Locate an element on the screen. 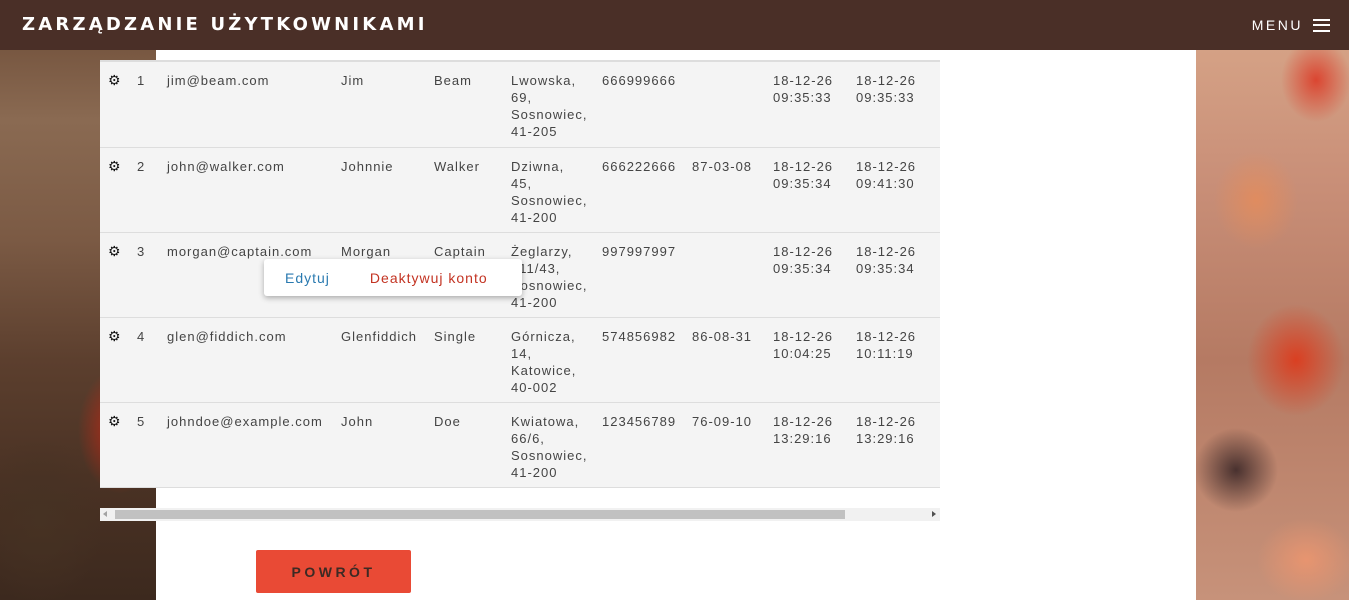 This screenshot has height=600, width=1349. edit-link: Edytuj is located at coordinates (307, 278).